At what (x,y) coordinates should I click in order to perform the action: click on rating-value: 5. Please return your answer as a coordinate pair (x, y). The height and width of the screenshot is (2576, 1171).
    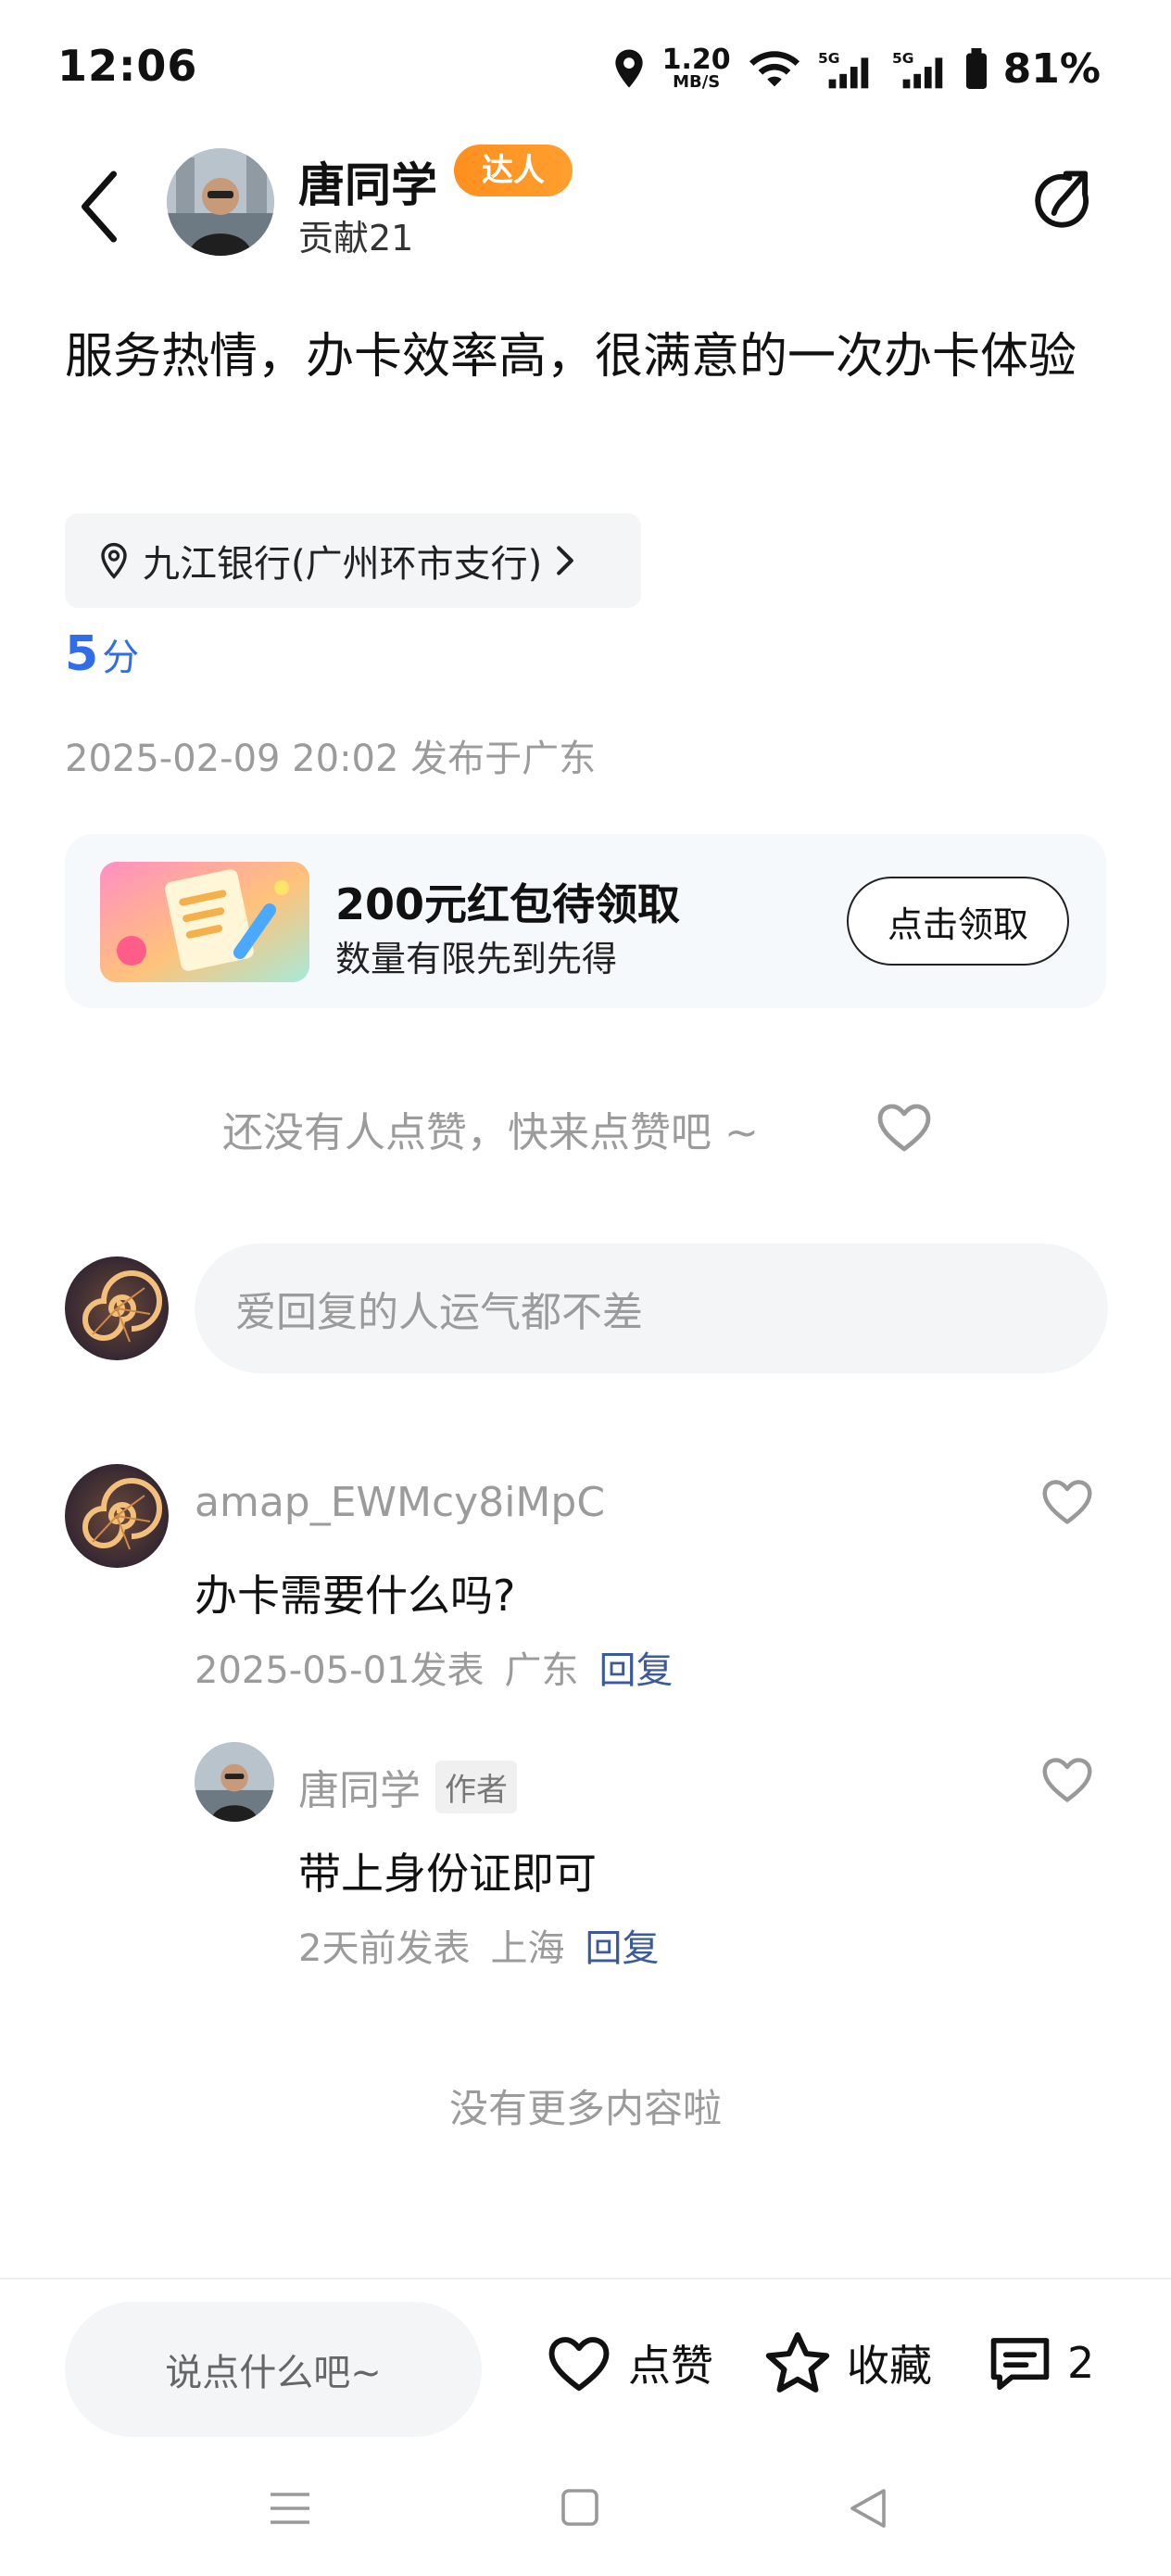
    Looking at the image, I should click on (82, 654).